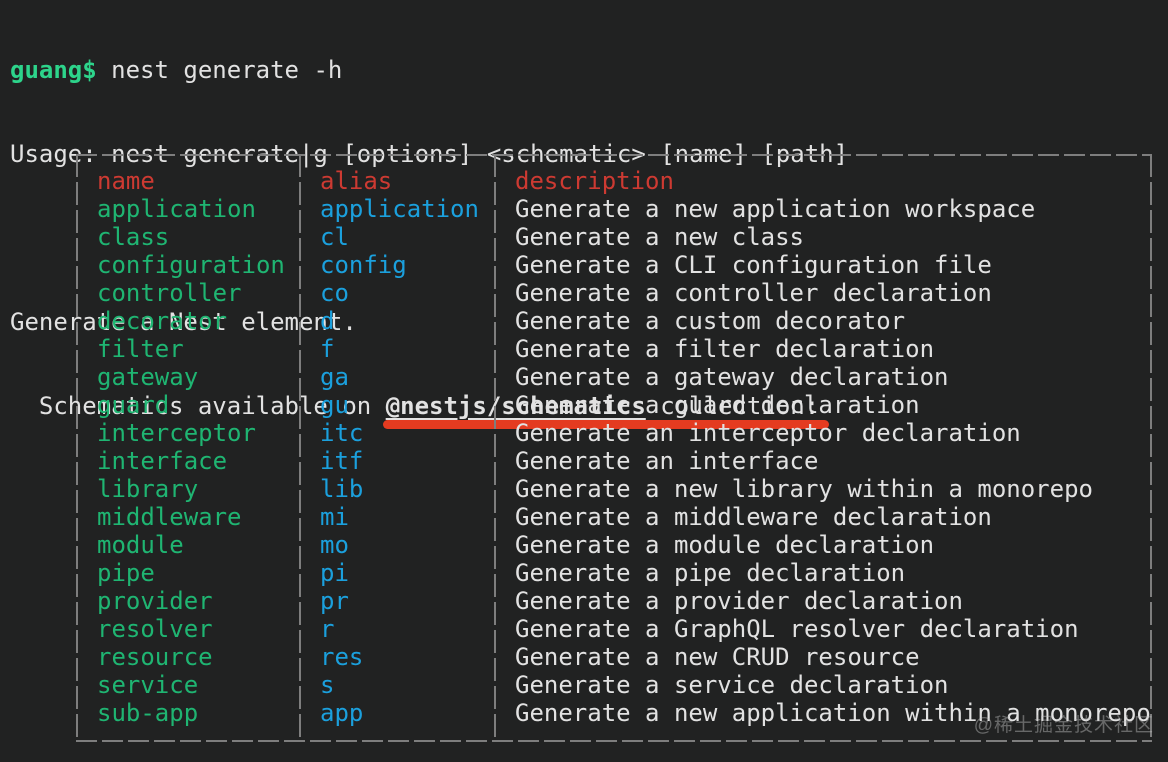 The width and height of the screenshot is (1168, 762). I want to click on schematic-alias-cell: f, so click(327, 349).